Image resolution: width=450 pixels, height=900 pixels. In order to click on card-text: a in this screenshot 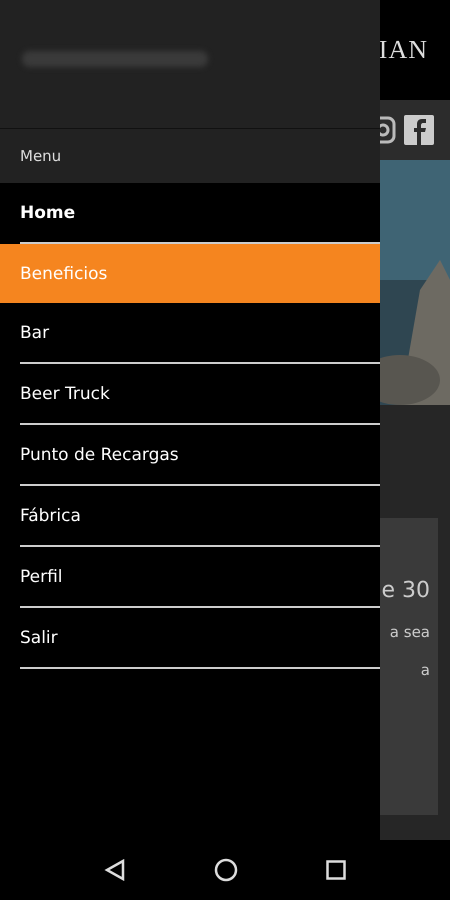, I will do `click(425, 670)`.